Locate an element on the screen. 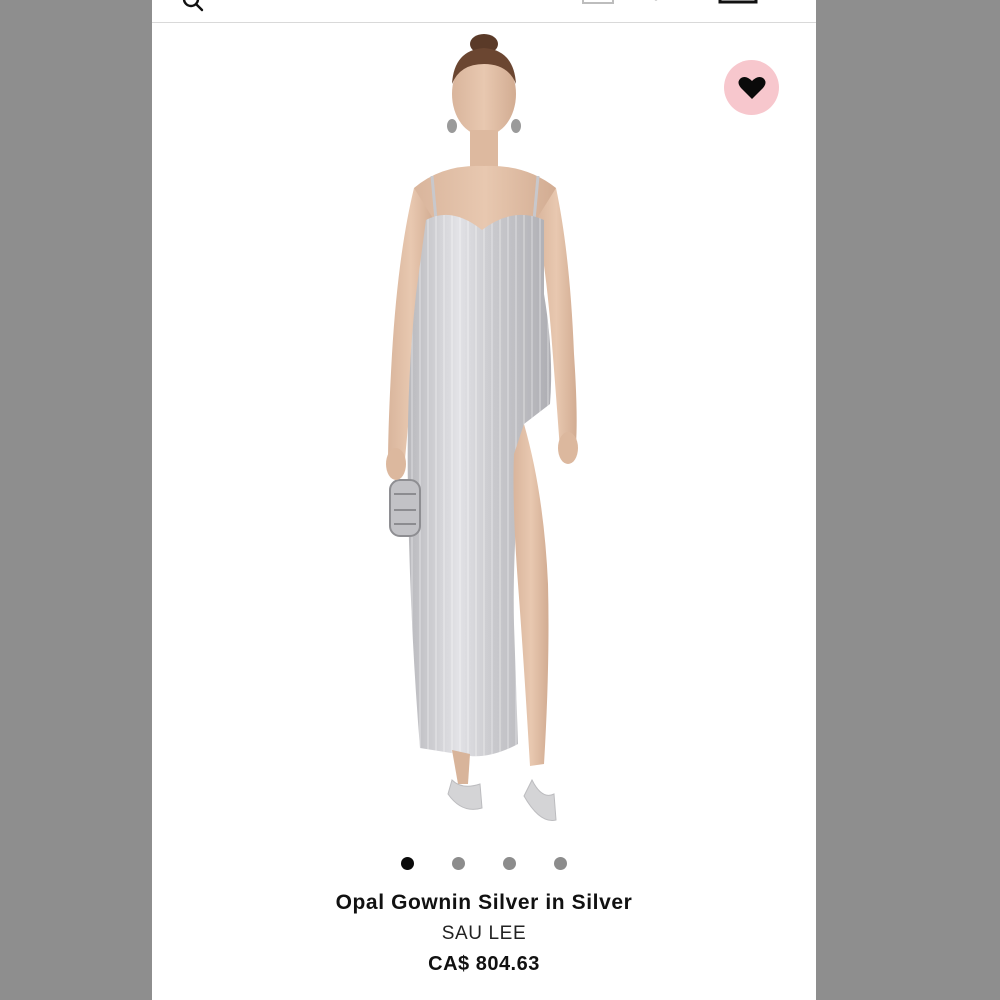  brand-name: SAU LEE is located at coordinates (484, 934).